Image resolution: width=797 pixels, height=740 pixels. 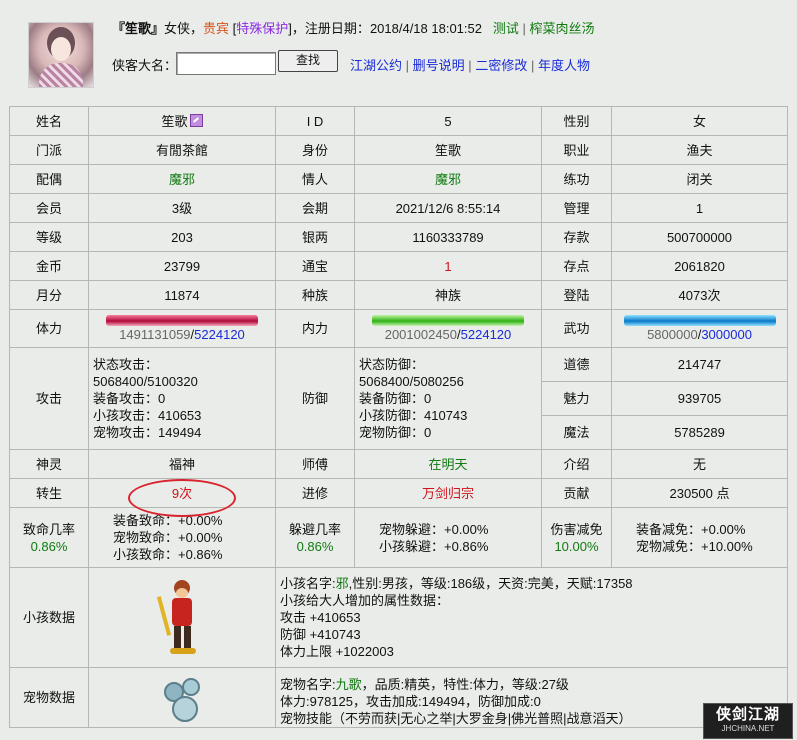 What do you see at coordinates (576, 208) in the screenshot?
I see `admin-label: 管理` at bounding box center [576, 208].